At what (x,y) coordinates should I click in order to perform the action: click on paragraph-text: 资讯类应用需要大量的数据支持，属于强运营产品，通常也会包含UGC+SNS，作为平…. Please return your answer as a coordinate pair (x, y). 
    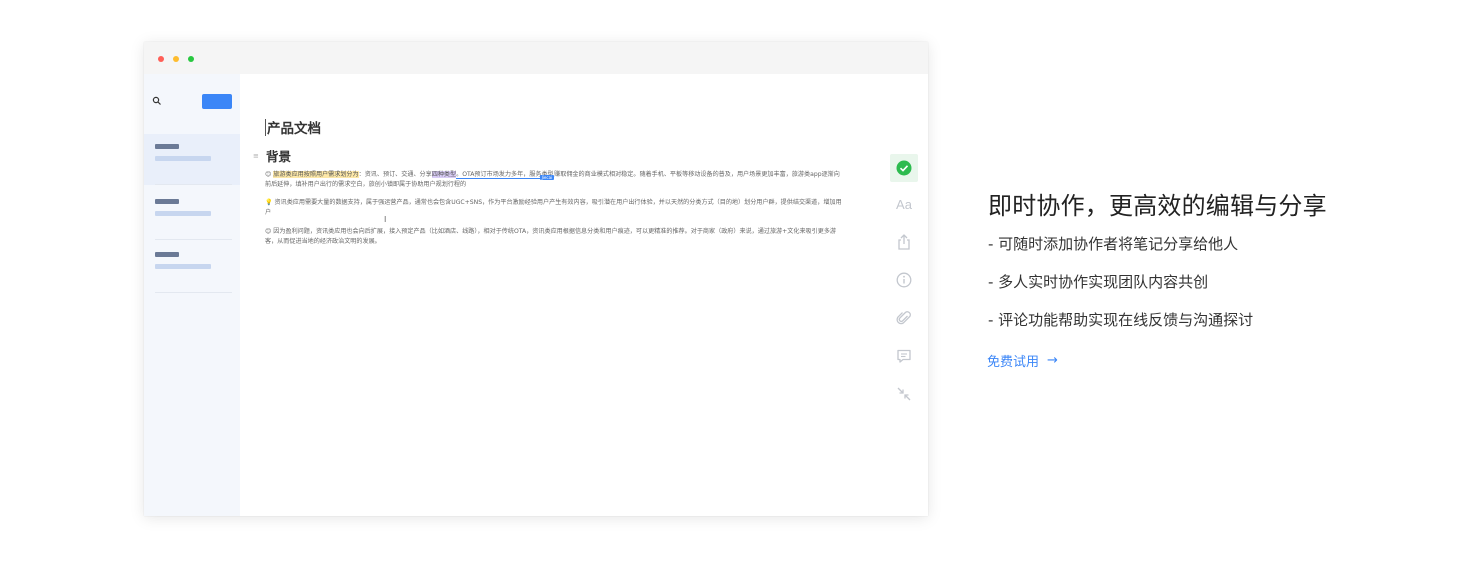
    Looking at the image, I should click on (553, 207).